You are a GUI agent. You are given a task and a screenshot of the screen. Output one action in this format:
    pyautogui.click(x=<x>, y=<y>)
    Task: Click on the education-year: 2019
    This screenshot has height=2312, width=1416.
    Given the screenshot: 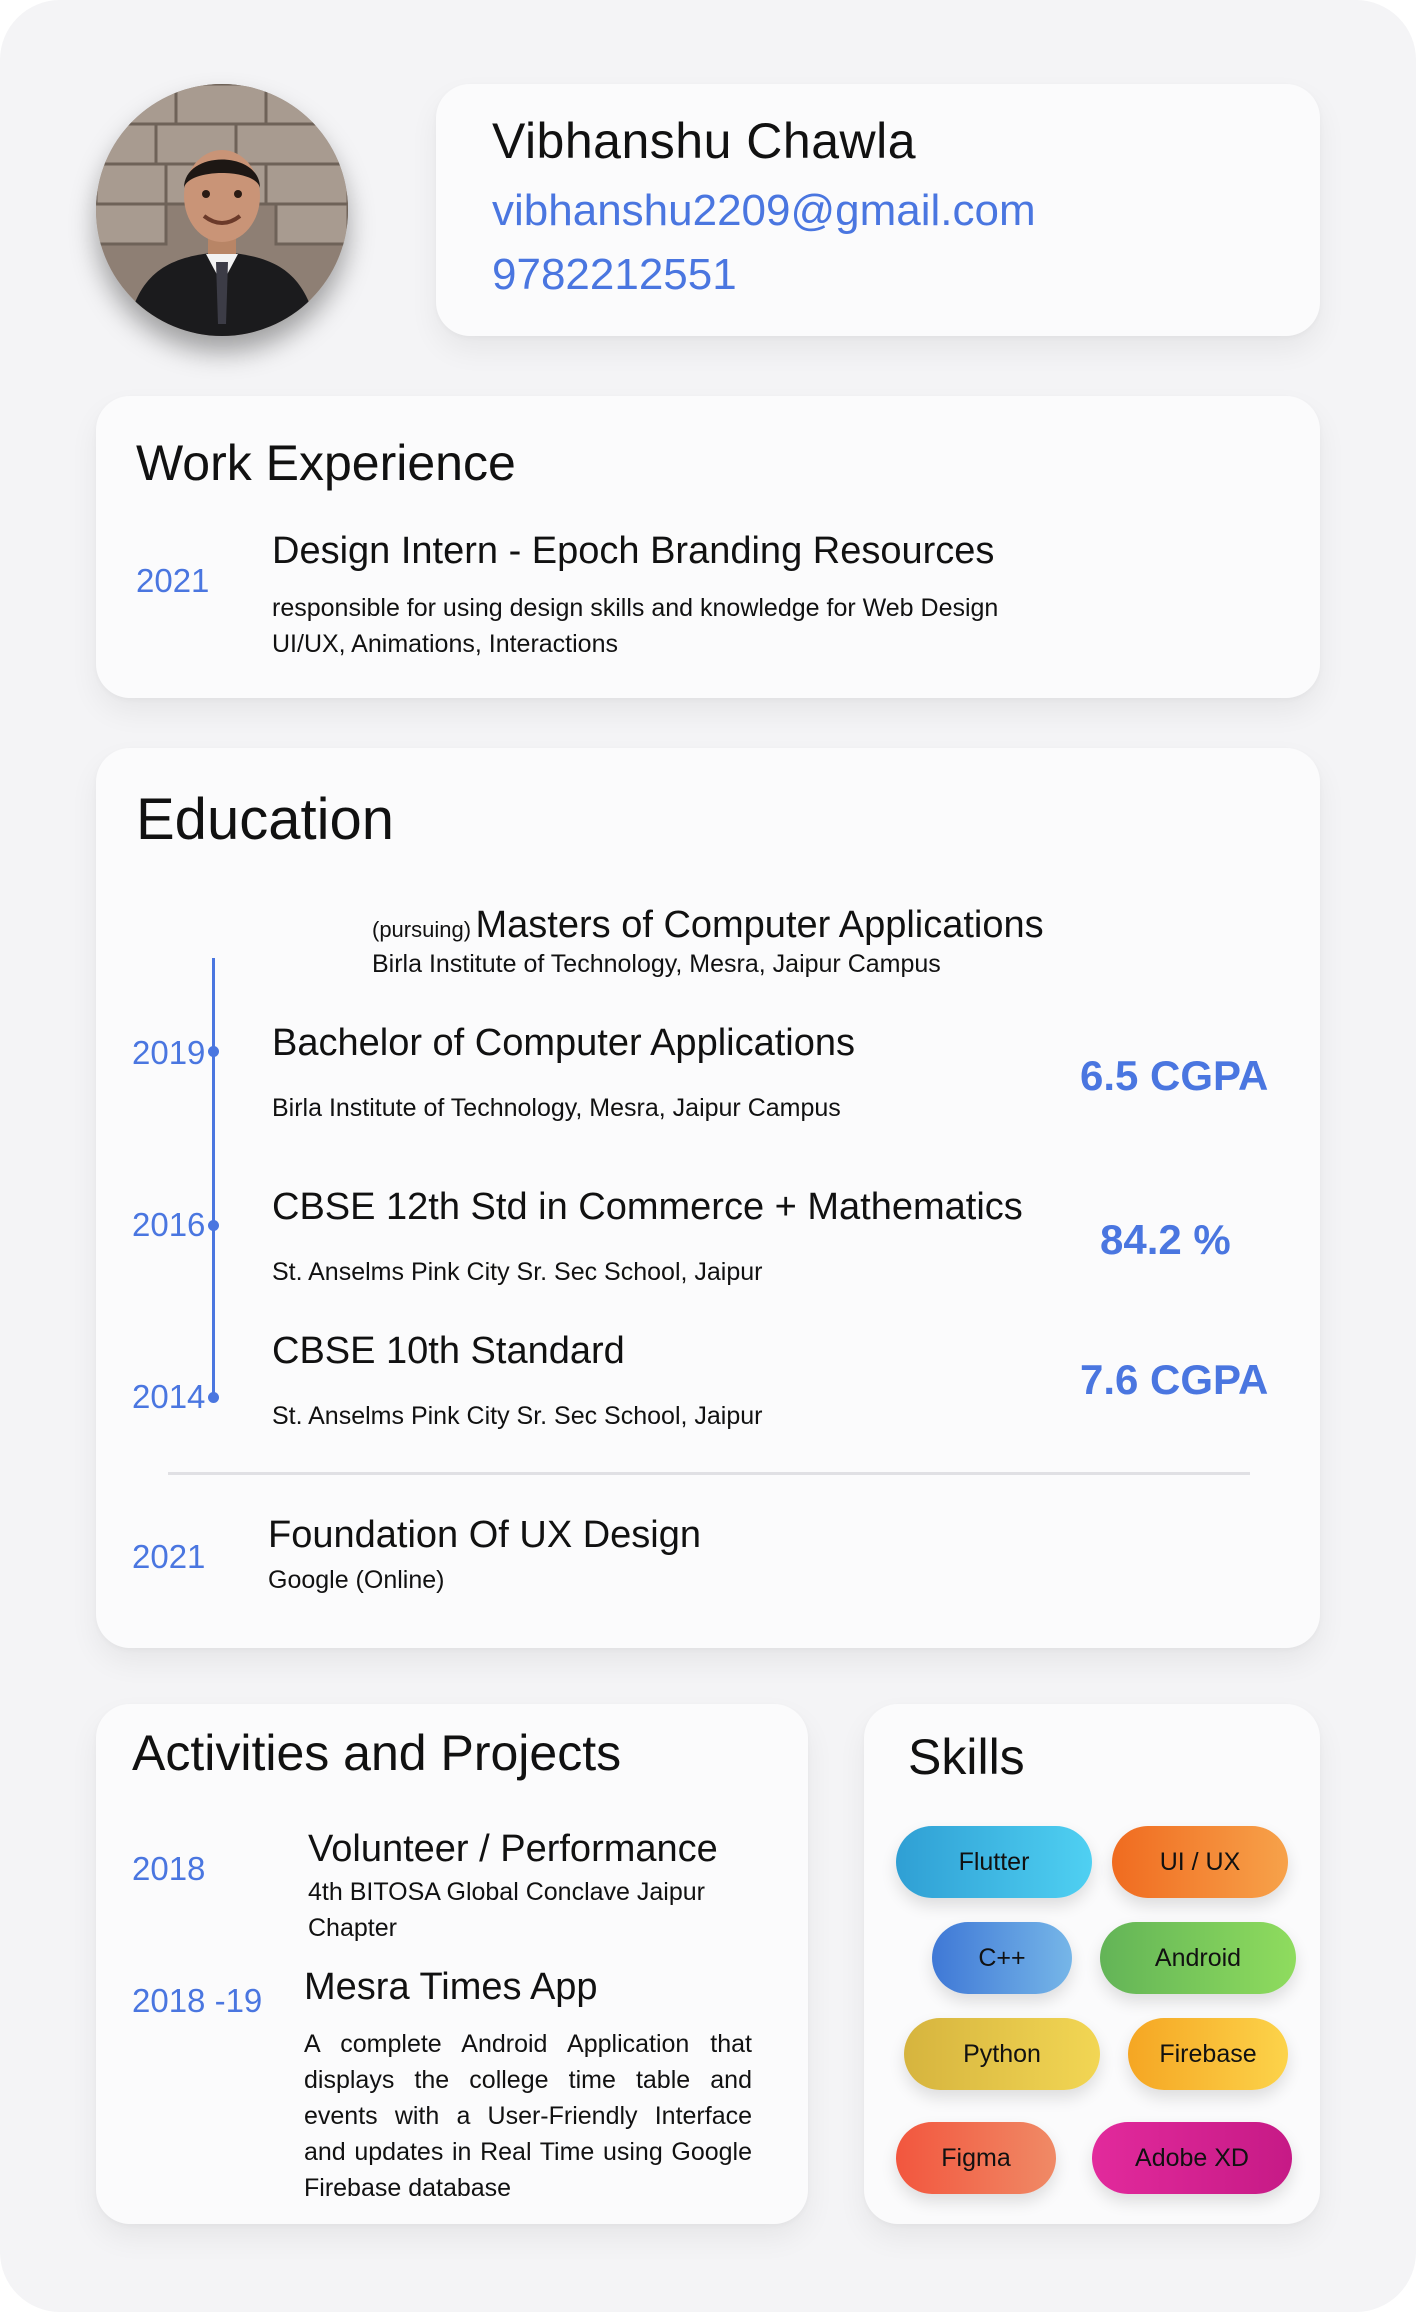 What is the action you would take?
    pyautogui.click(x=169, y=1052)
    